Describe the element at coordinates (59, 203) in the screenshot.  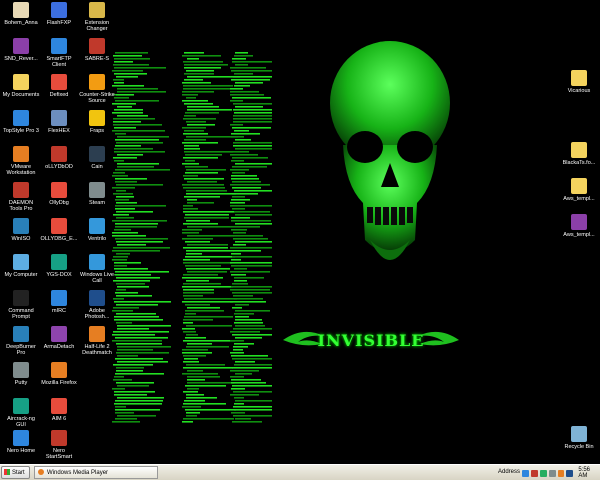
I see `desktop-icon-label: OllyDbg` at that location.